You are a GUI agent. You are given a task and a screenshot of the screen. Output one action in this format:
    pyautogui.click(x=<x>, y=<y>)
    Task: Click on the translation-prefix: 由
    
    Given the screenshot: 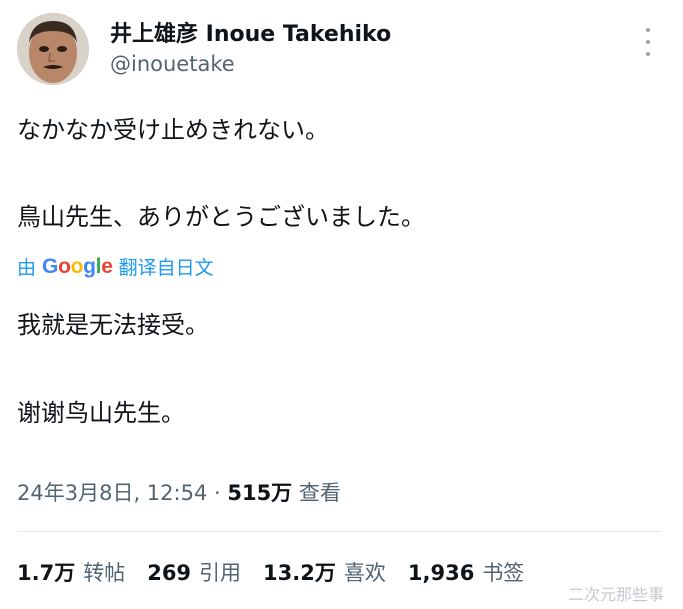 What is the action you would take?
    pyautogui.click(x=27, y=268)
    